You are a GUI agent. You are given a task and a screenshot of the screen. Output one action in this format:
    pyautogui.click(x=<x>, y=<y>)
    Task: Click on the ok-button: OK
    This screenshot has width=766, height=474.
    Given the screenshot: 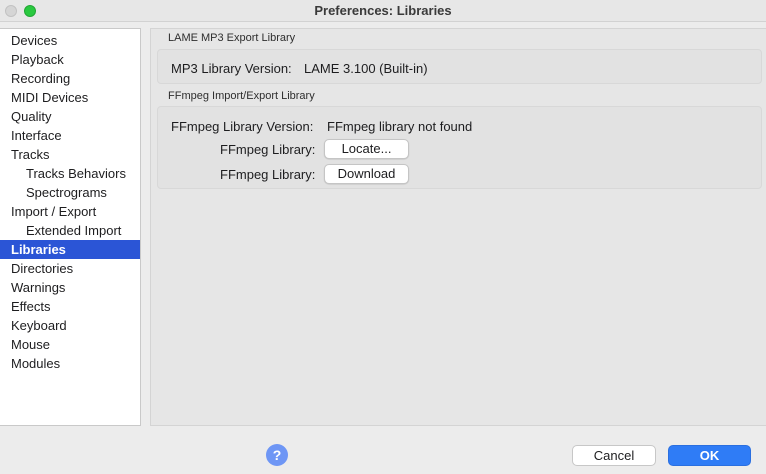 What is the action you would take?
    pyautogui.click(x=709, y=455)
    